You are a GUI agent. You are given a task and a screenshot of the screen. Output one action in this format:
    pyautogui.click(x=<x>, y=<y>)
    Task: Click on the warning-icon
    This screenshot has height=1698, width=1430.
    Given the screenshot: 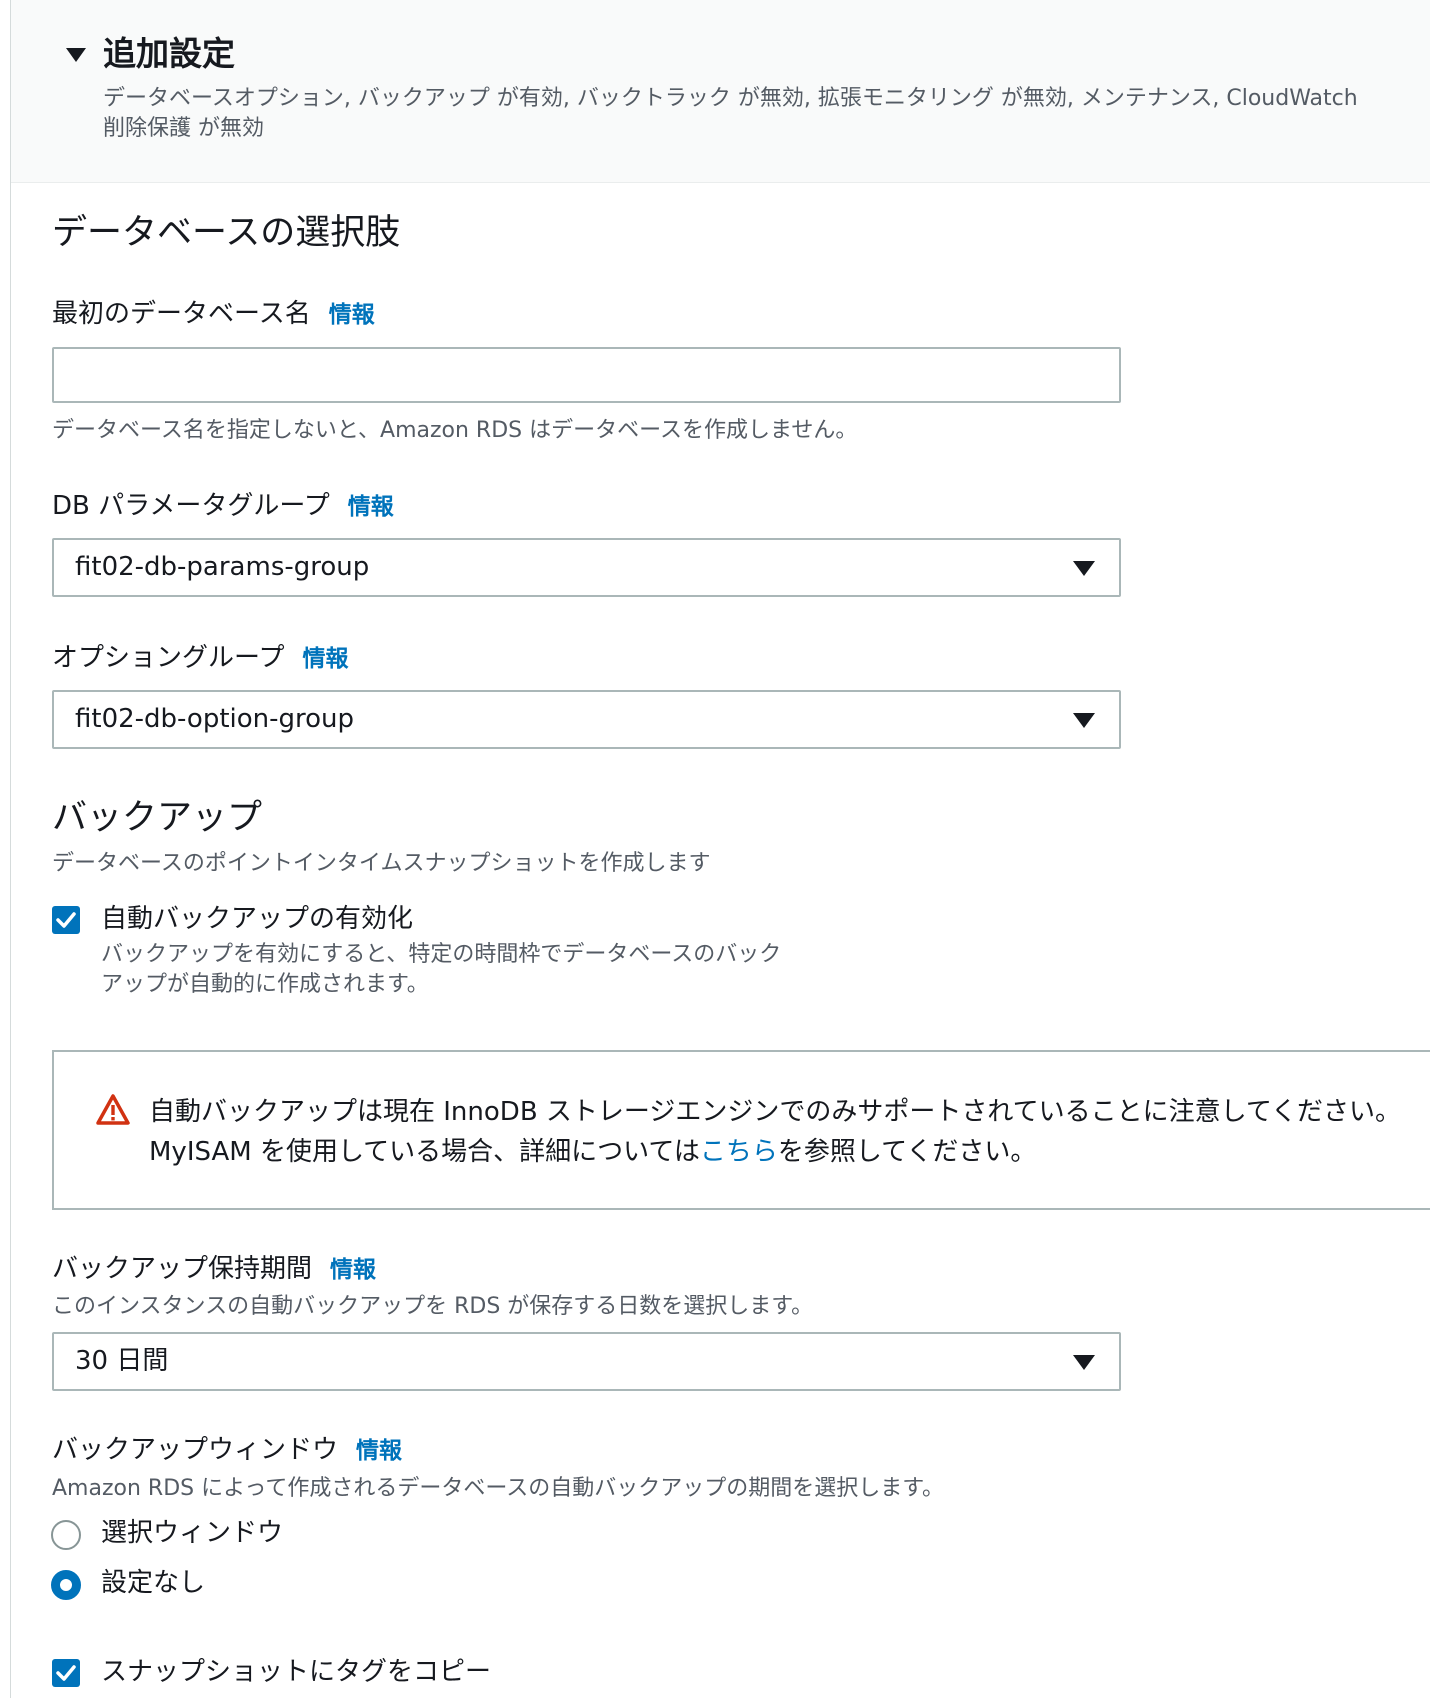 What is the action you would take?
    pyautogui.click(x=113, y=1109)
    